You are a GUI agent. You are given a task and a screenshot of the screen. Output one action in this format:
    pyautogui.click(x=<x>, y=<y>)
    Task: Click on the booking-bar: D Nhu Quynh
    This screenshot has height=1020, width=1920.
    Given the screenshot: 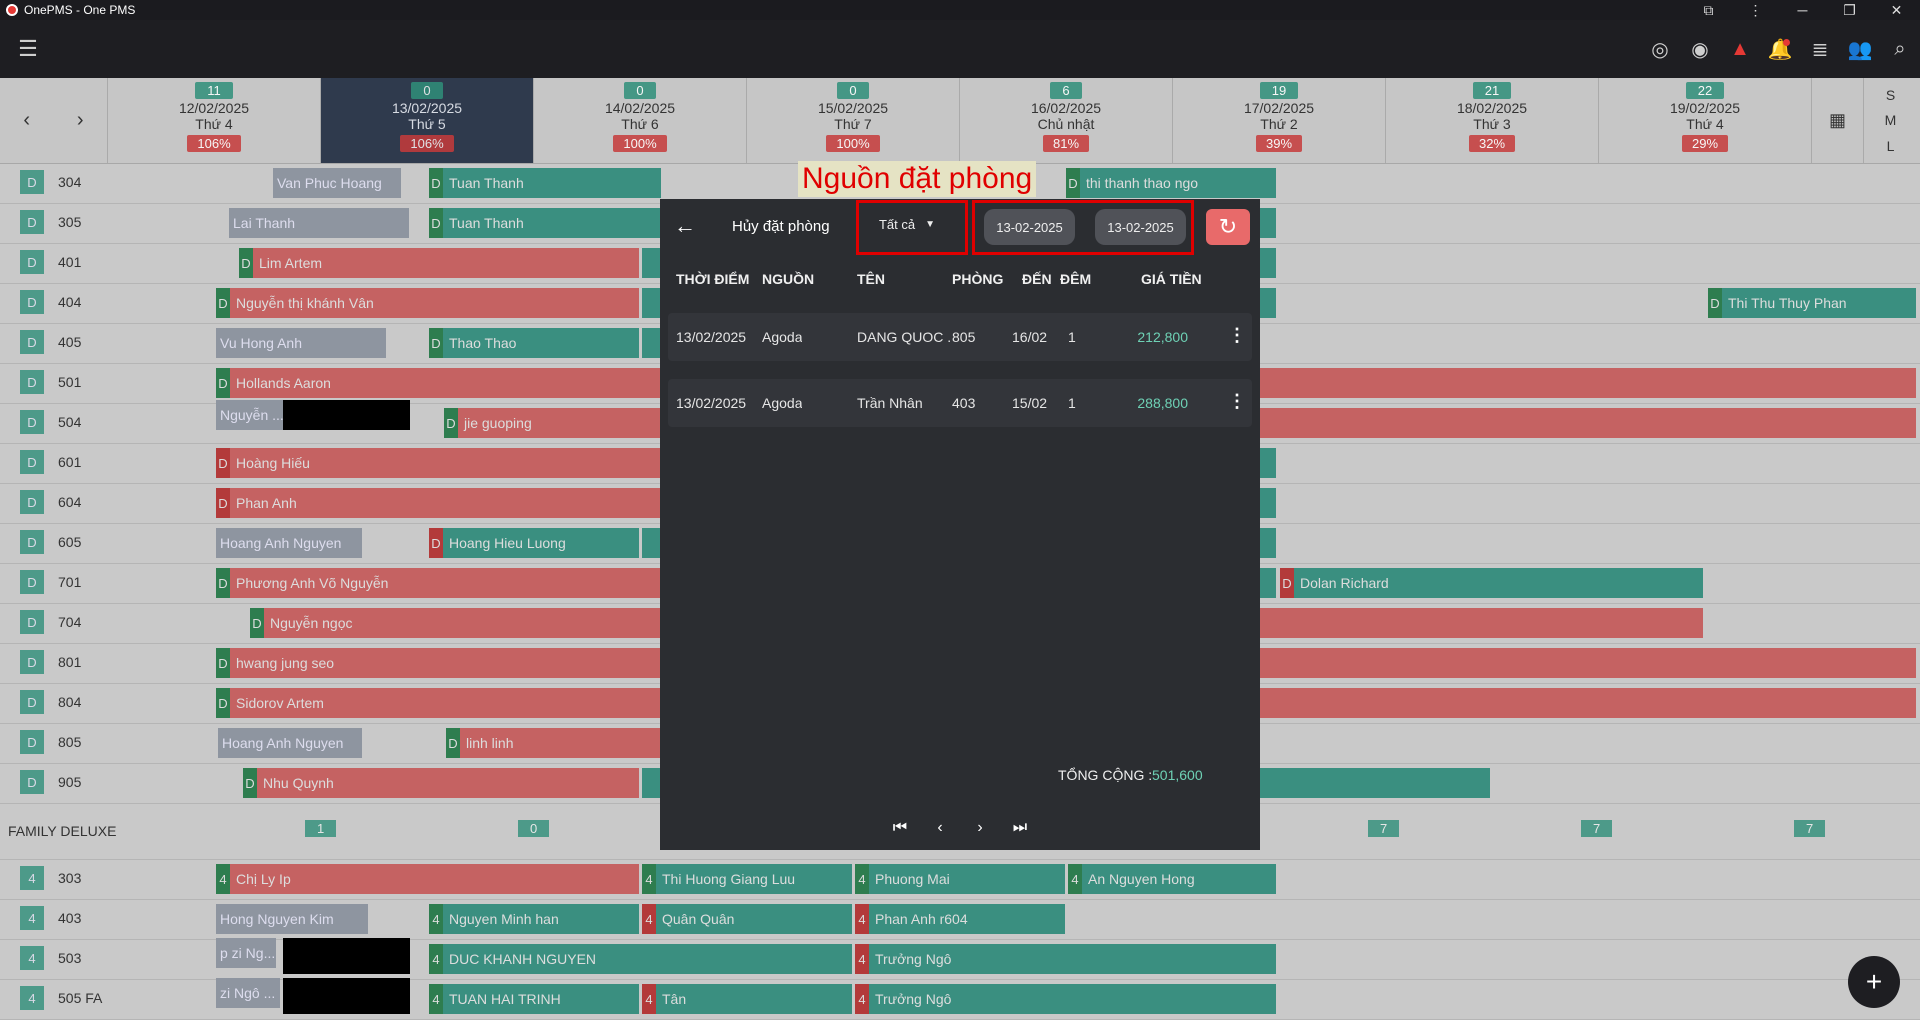 What is the action you would take?
    pyautogui.click(x=441, y=783)
    